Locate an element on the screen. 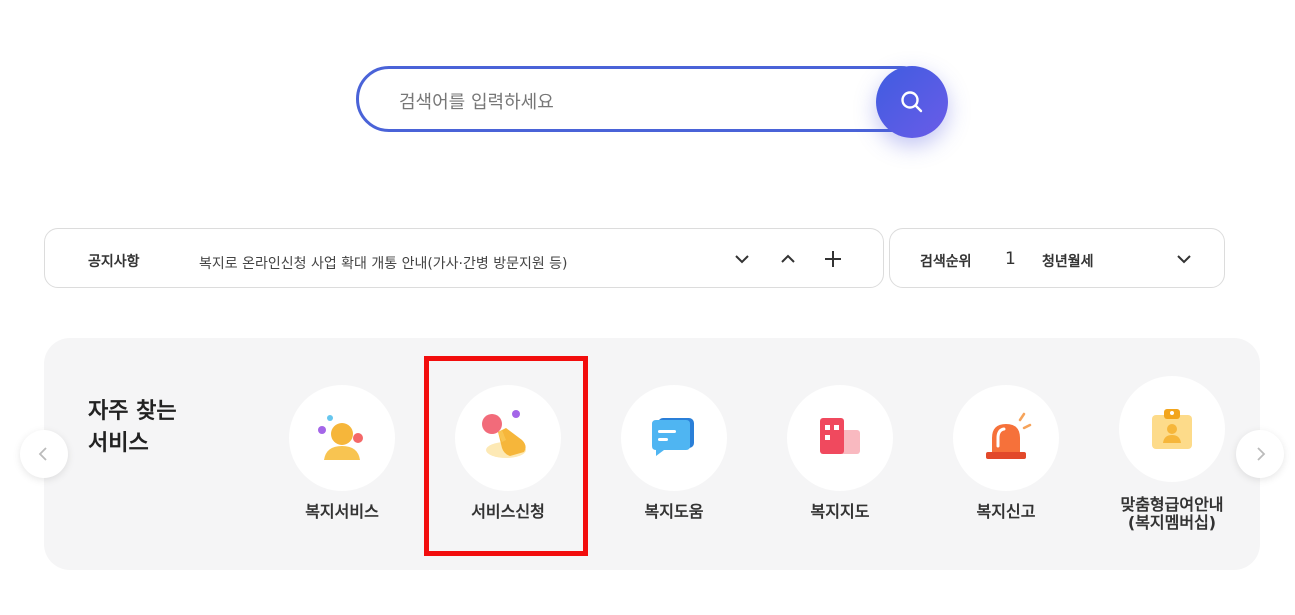  rank-number: 1 is located at coordinates (1010, 259).